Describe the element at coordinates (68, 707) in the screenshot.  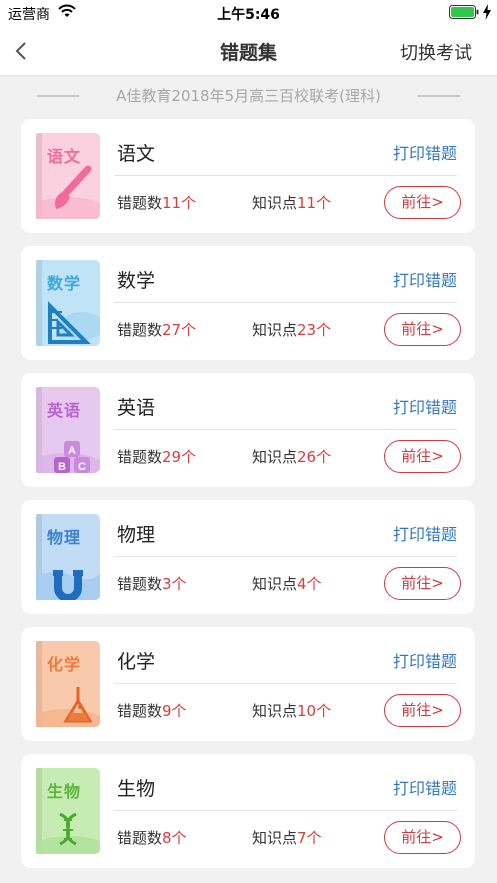
I see `flask-icon` at that location.